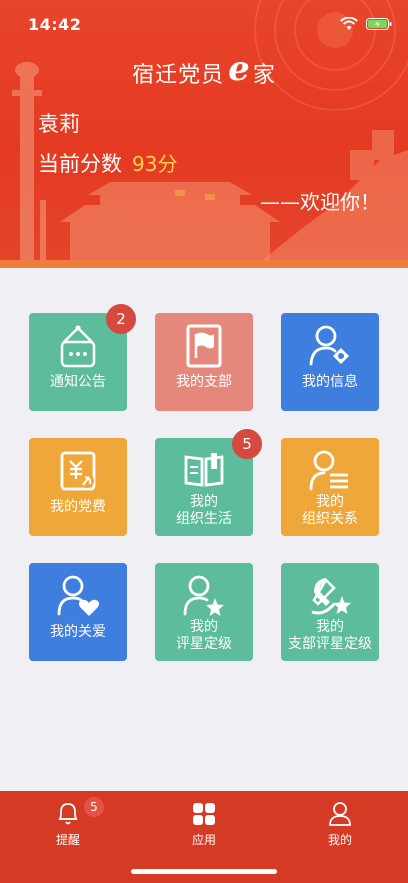 This screenshot has width=408, height=883. What do you see at coordinates (78, 346) in the screenshot?
I see `notice-board-icon` at bounding box center [78, 346].